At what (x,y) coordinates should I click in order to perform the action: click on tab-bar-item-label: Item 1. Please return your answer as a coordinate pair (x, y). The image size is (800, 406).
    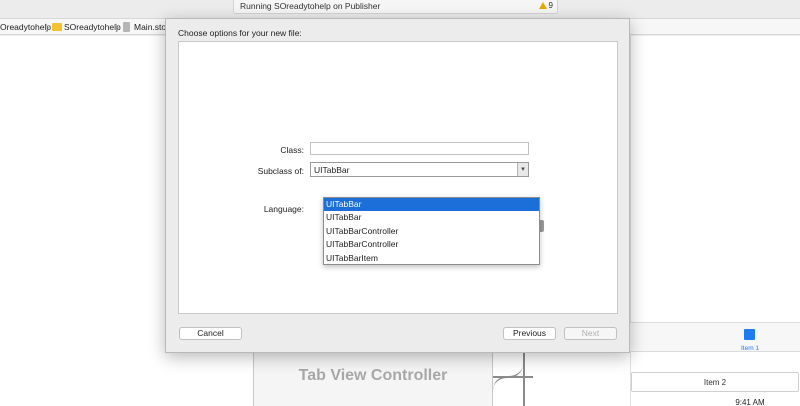
    Looking at the image, I should click on (750, 348).